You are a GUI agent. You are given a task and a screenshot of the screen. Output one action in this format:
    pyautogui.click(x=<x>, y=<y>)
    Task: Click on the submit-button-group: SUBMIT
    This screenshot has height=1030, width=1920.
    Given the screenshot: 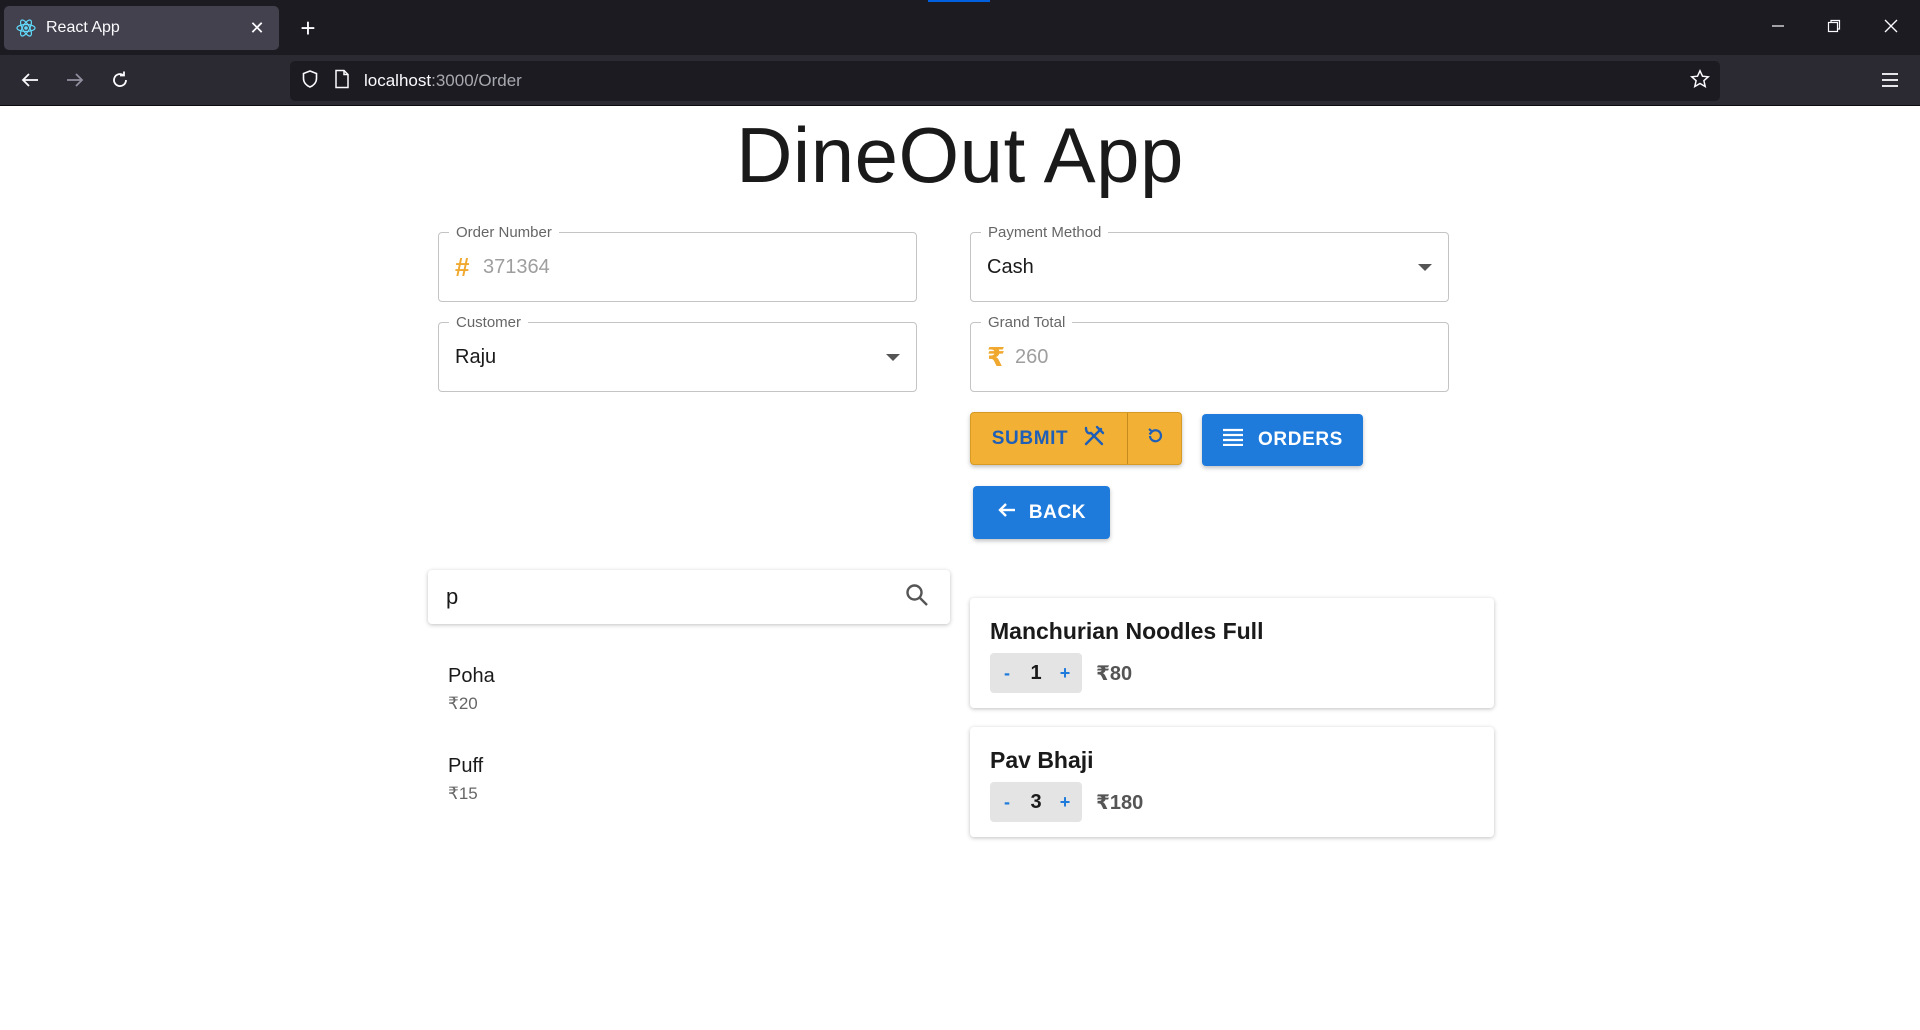 What is the action you would take?
    pyautogui.click(x=1076, y=438)
    